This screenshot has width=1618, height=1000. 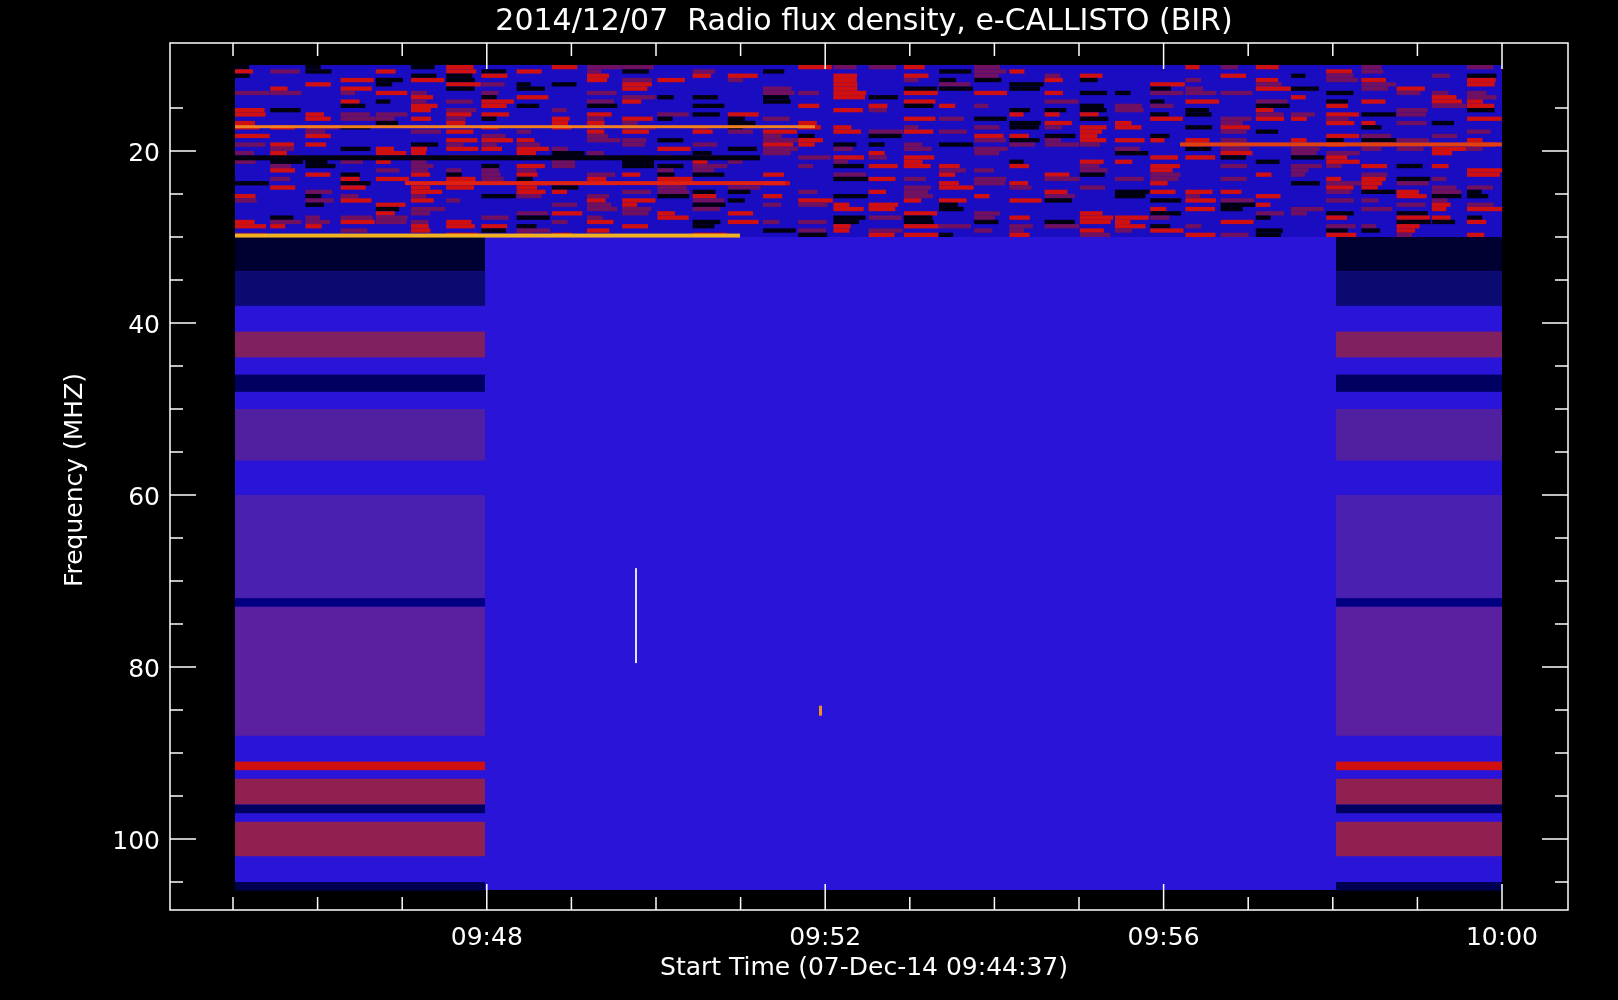 I want to click on y-tick-label: 100, so click(x=136, y=840).